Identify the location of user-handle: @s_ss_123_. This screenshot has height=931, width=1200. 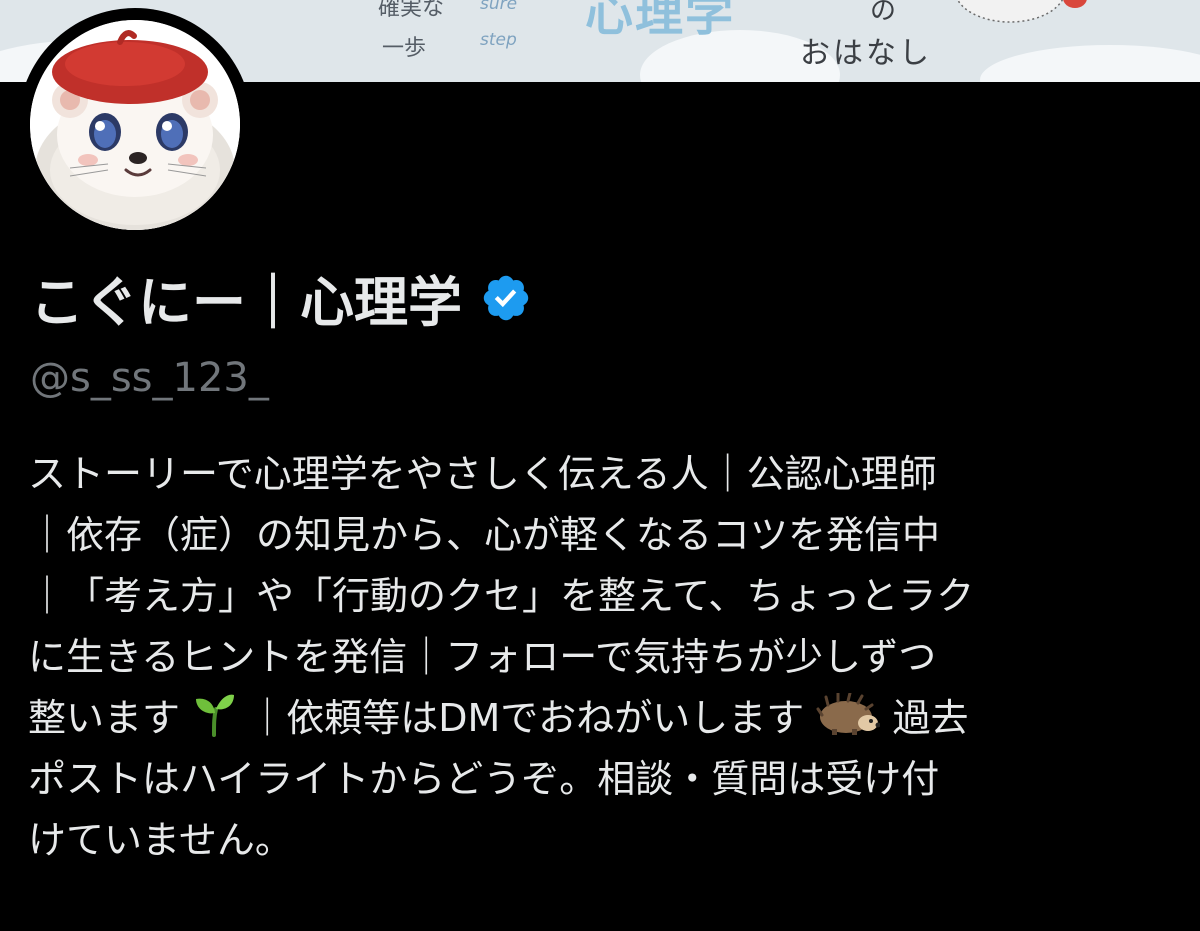
(149, 378).